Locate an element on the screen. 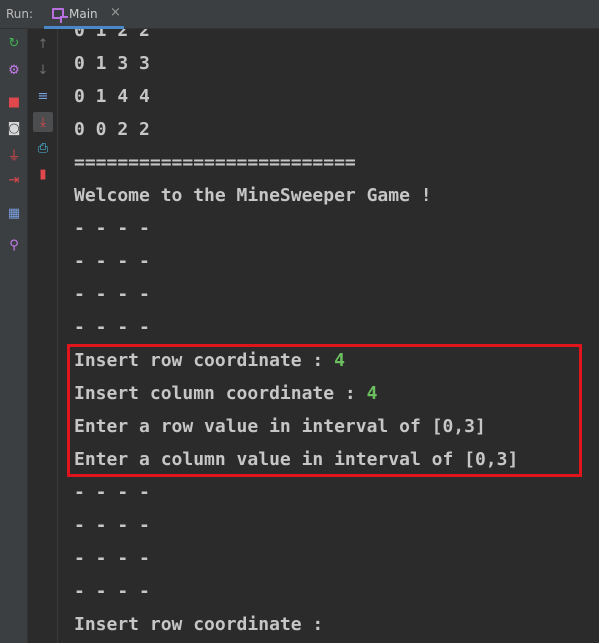  console-output-text: 0 1 4 4 is located at coordinates (112, 96).